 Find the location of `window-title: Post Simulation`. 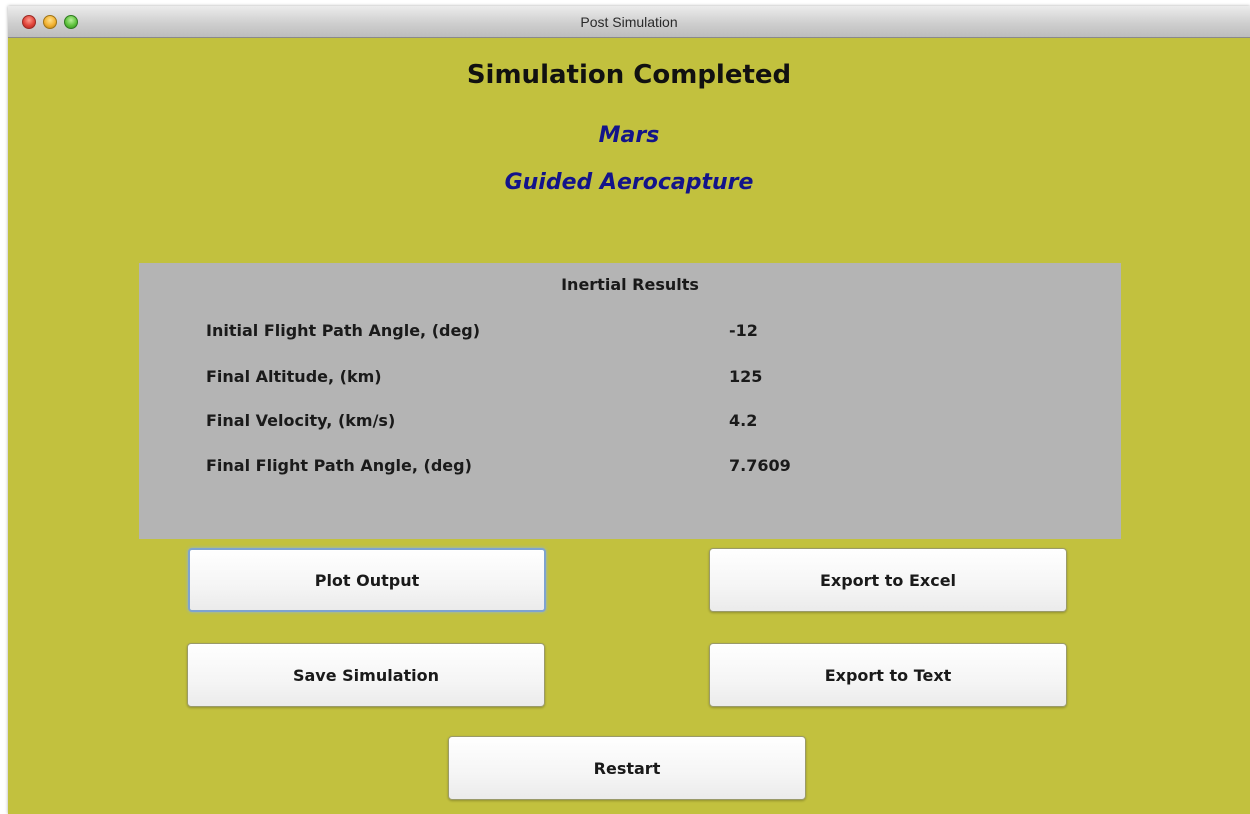

window-title: Post Simulation is located at coordinates (629, 22).